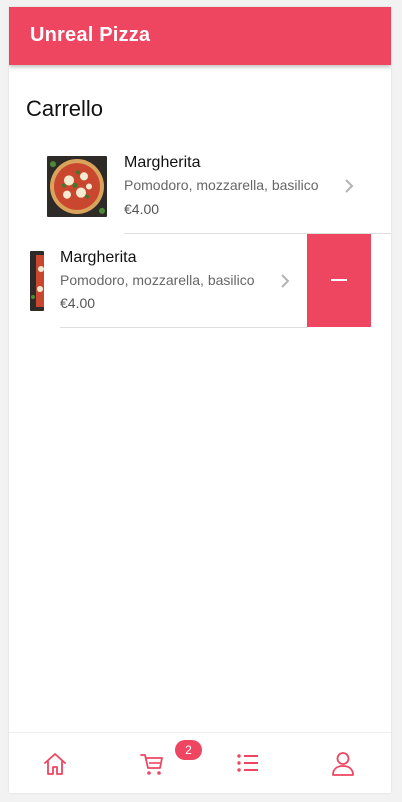 The image size is (402, 802). I want to click on app-title: Unreal Pizza, so click(90, 35).